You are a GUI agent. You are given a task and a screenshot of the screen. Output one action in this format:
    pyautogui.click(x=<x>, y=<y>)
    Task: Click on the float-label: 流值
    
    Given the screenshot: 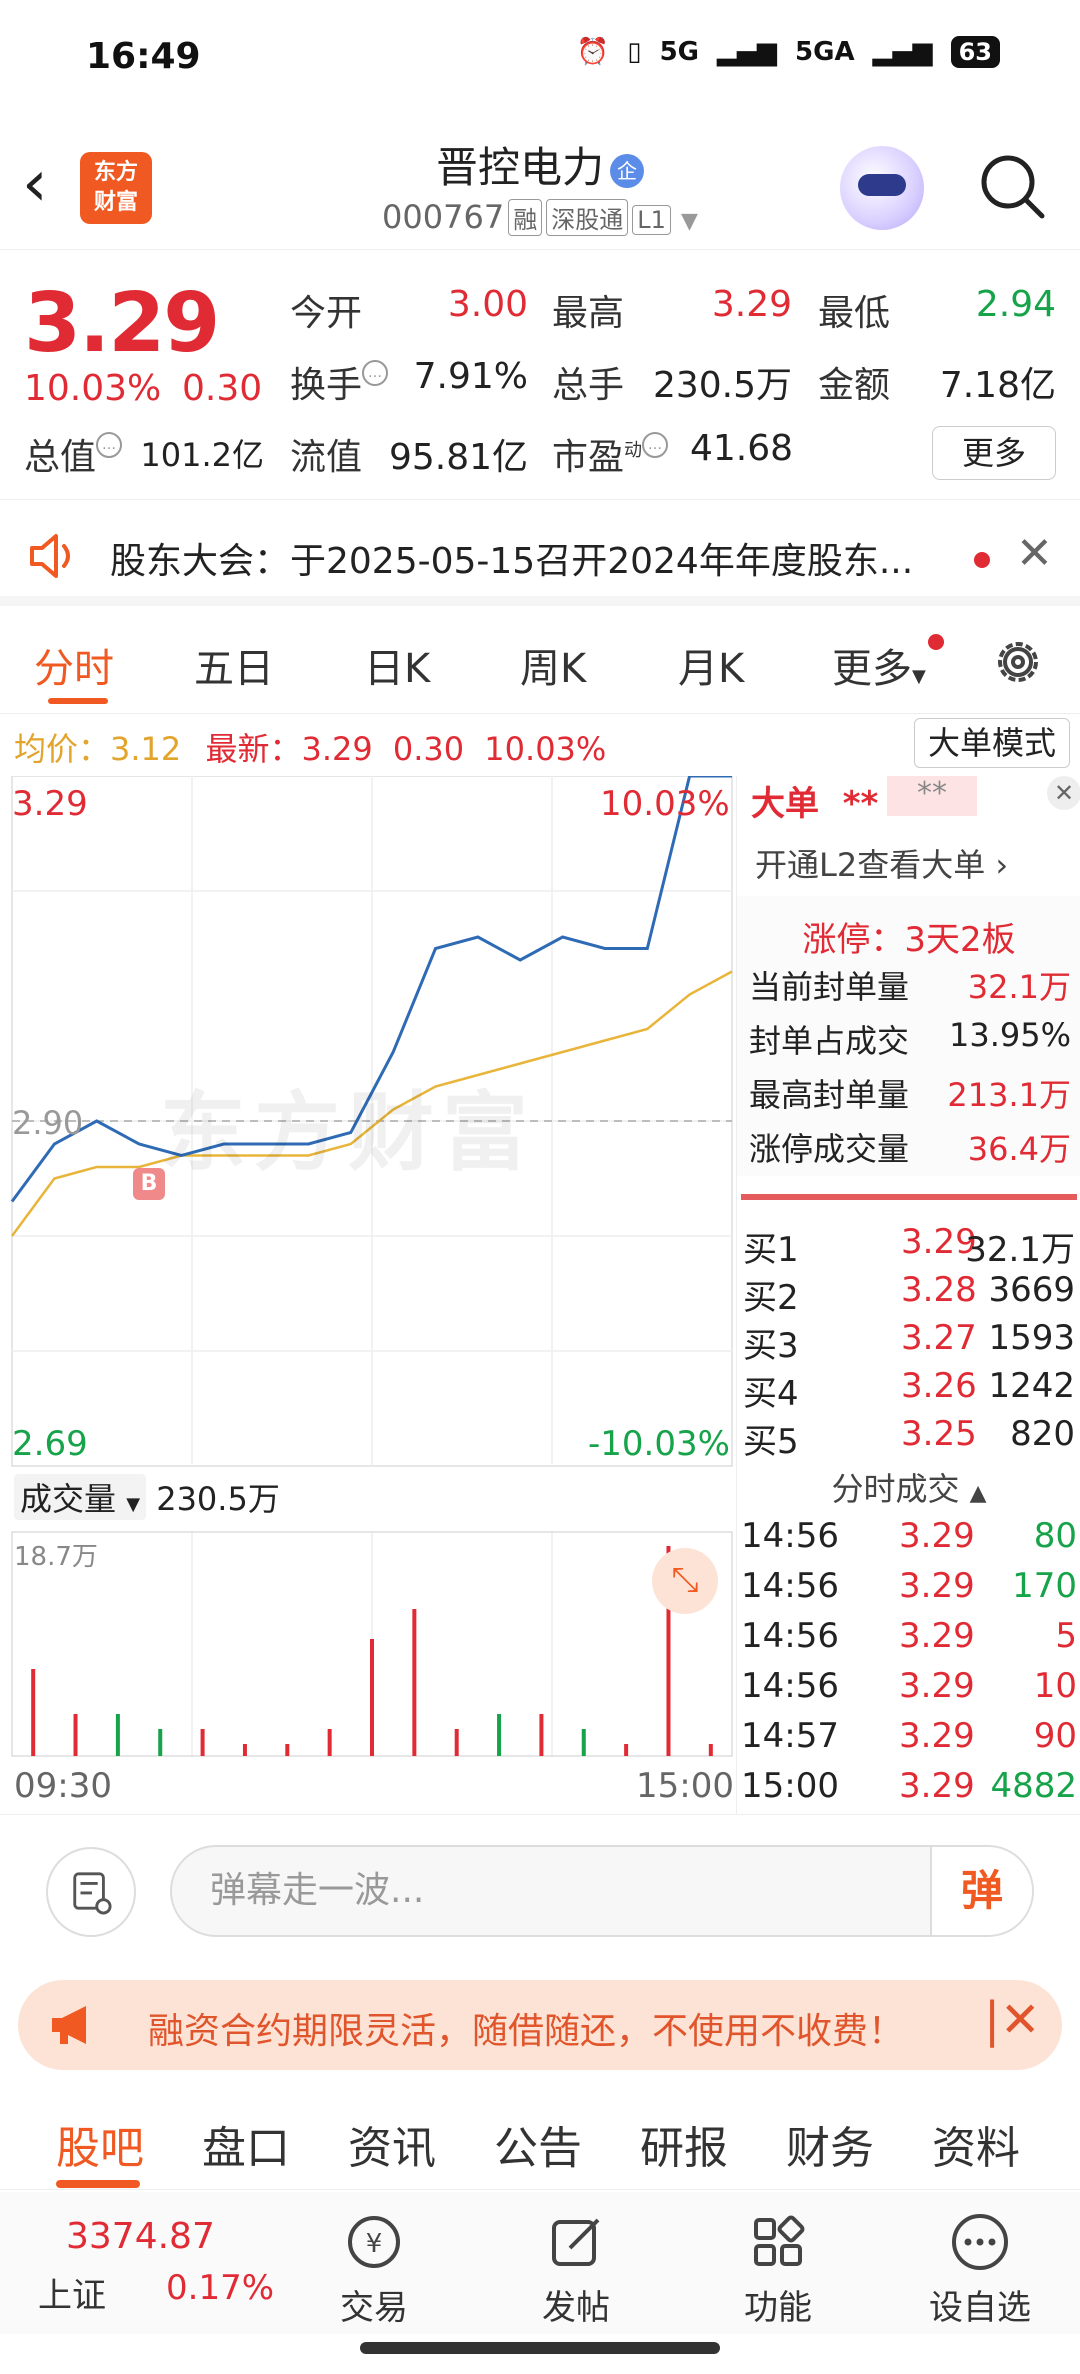 What is the action you would take?
    pyautogui.click(x=326, y=457)
    